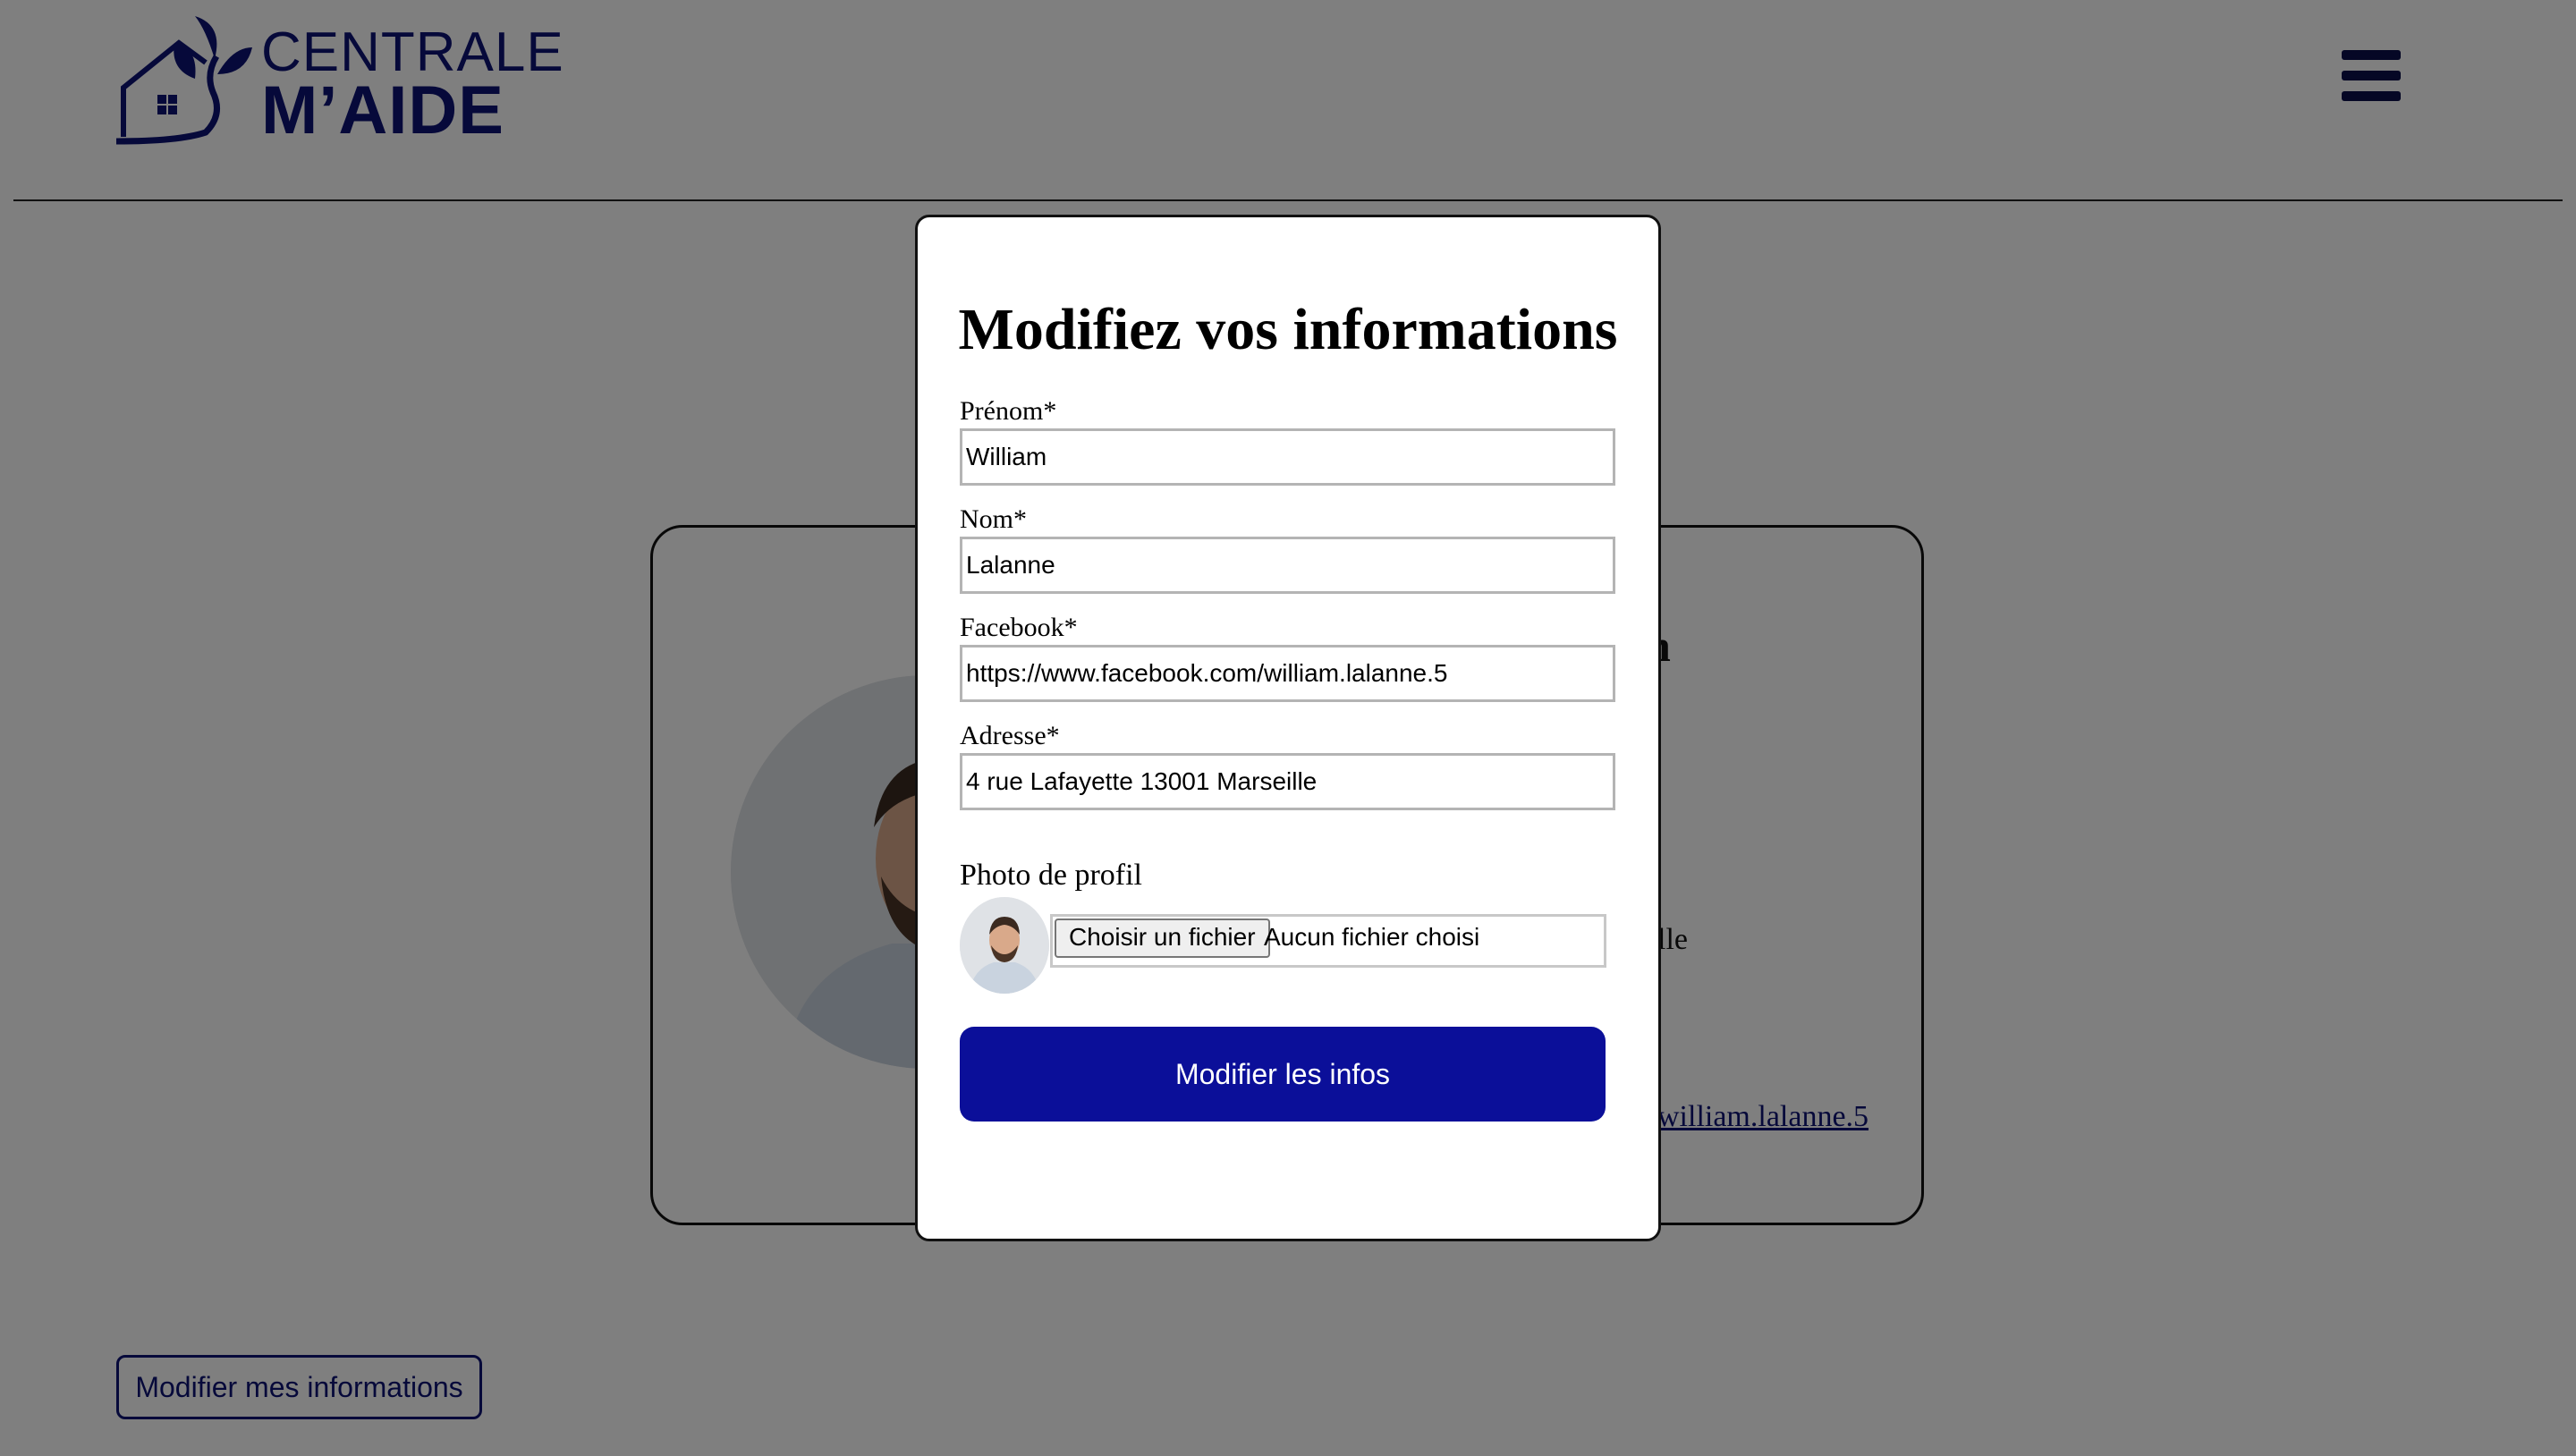  I want to click on first-name-input, so click(1287, 457).